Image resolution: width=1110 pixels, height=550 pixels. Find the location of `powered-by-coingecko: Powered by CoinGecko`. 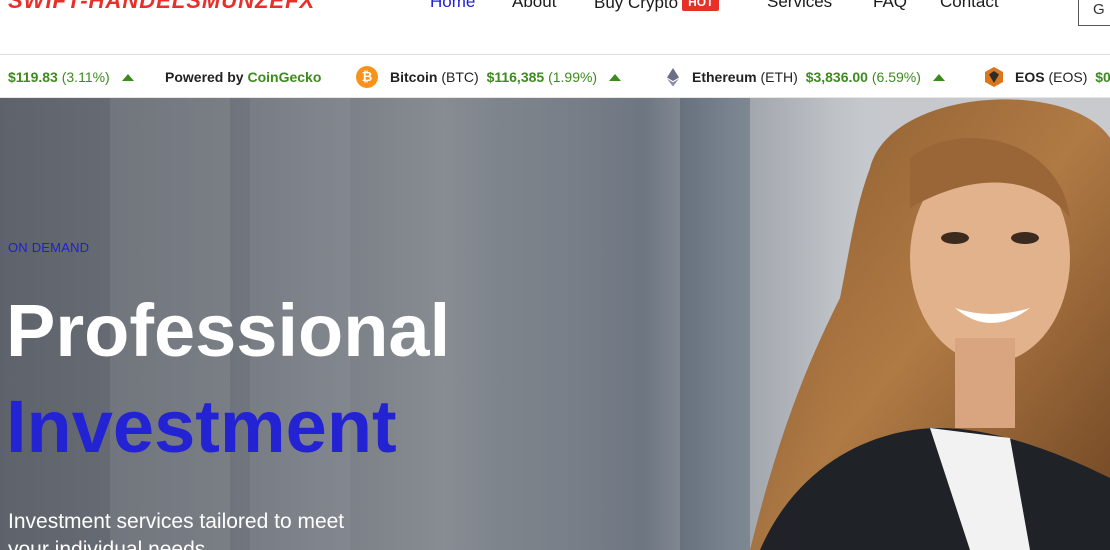

powered-by-coingecko: Powered by CoinGecko is located at coordinates (243, 77).